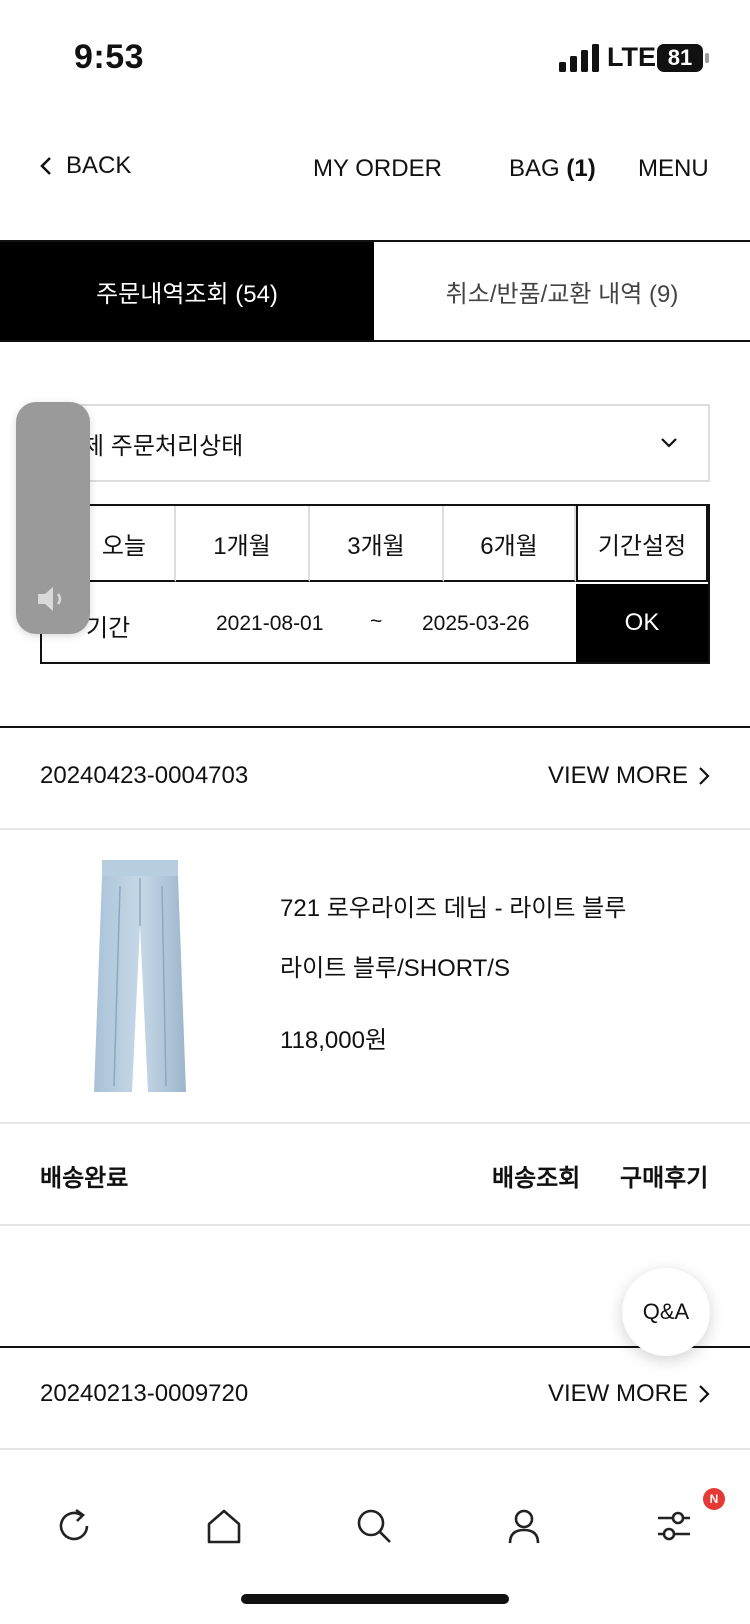  I want to click on home-icon, so click(224, 1526).